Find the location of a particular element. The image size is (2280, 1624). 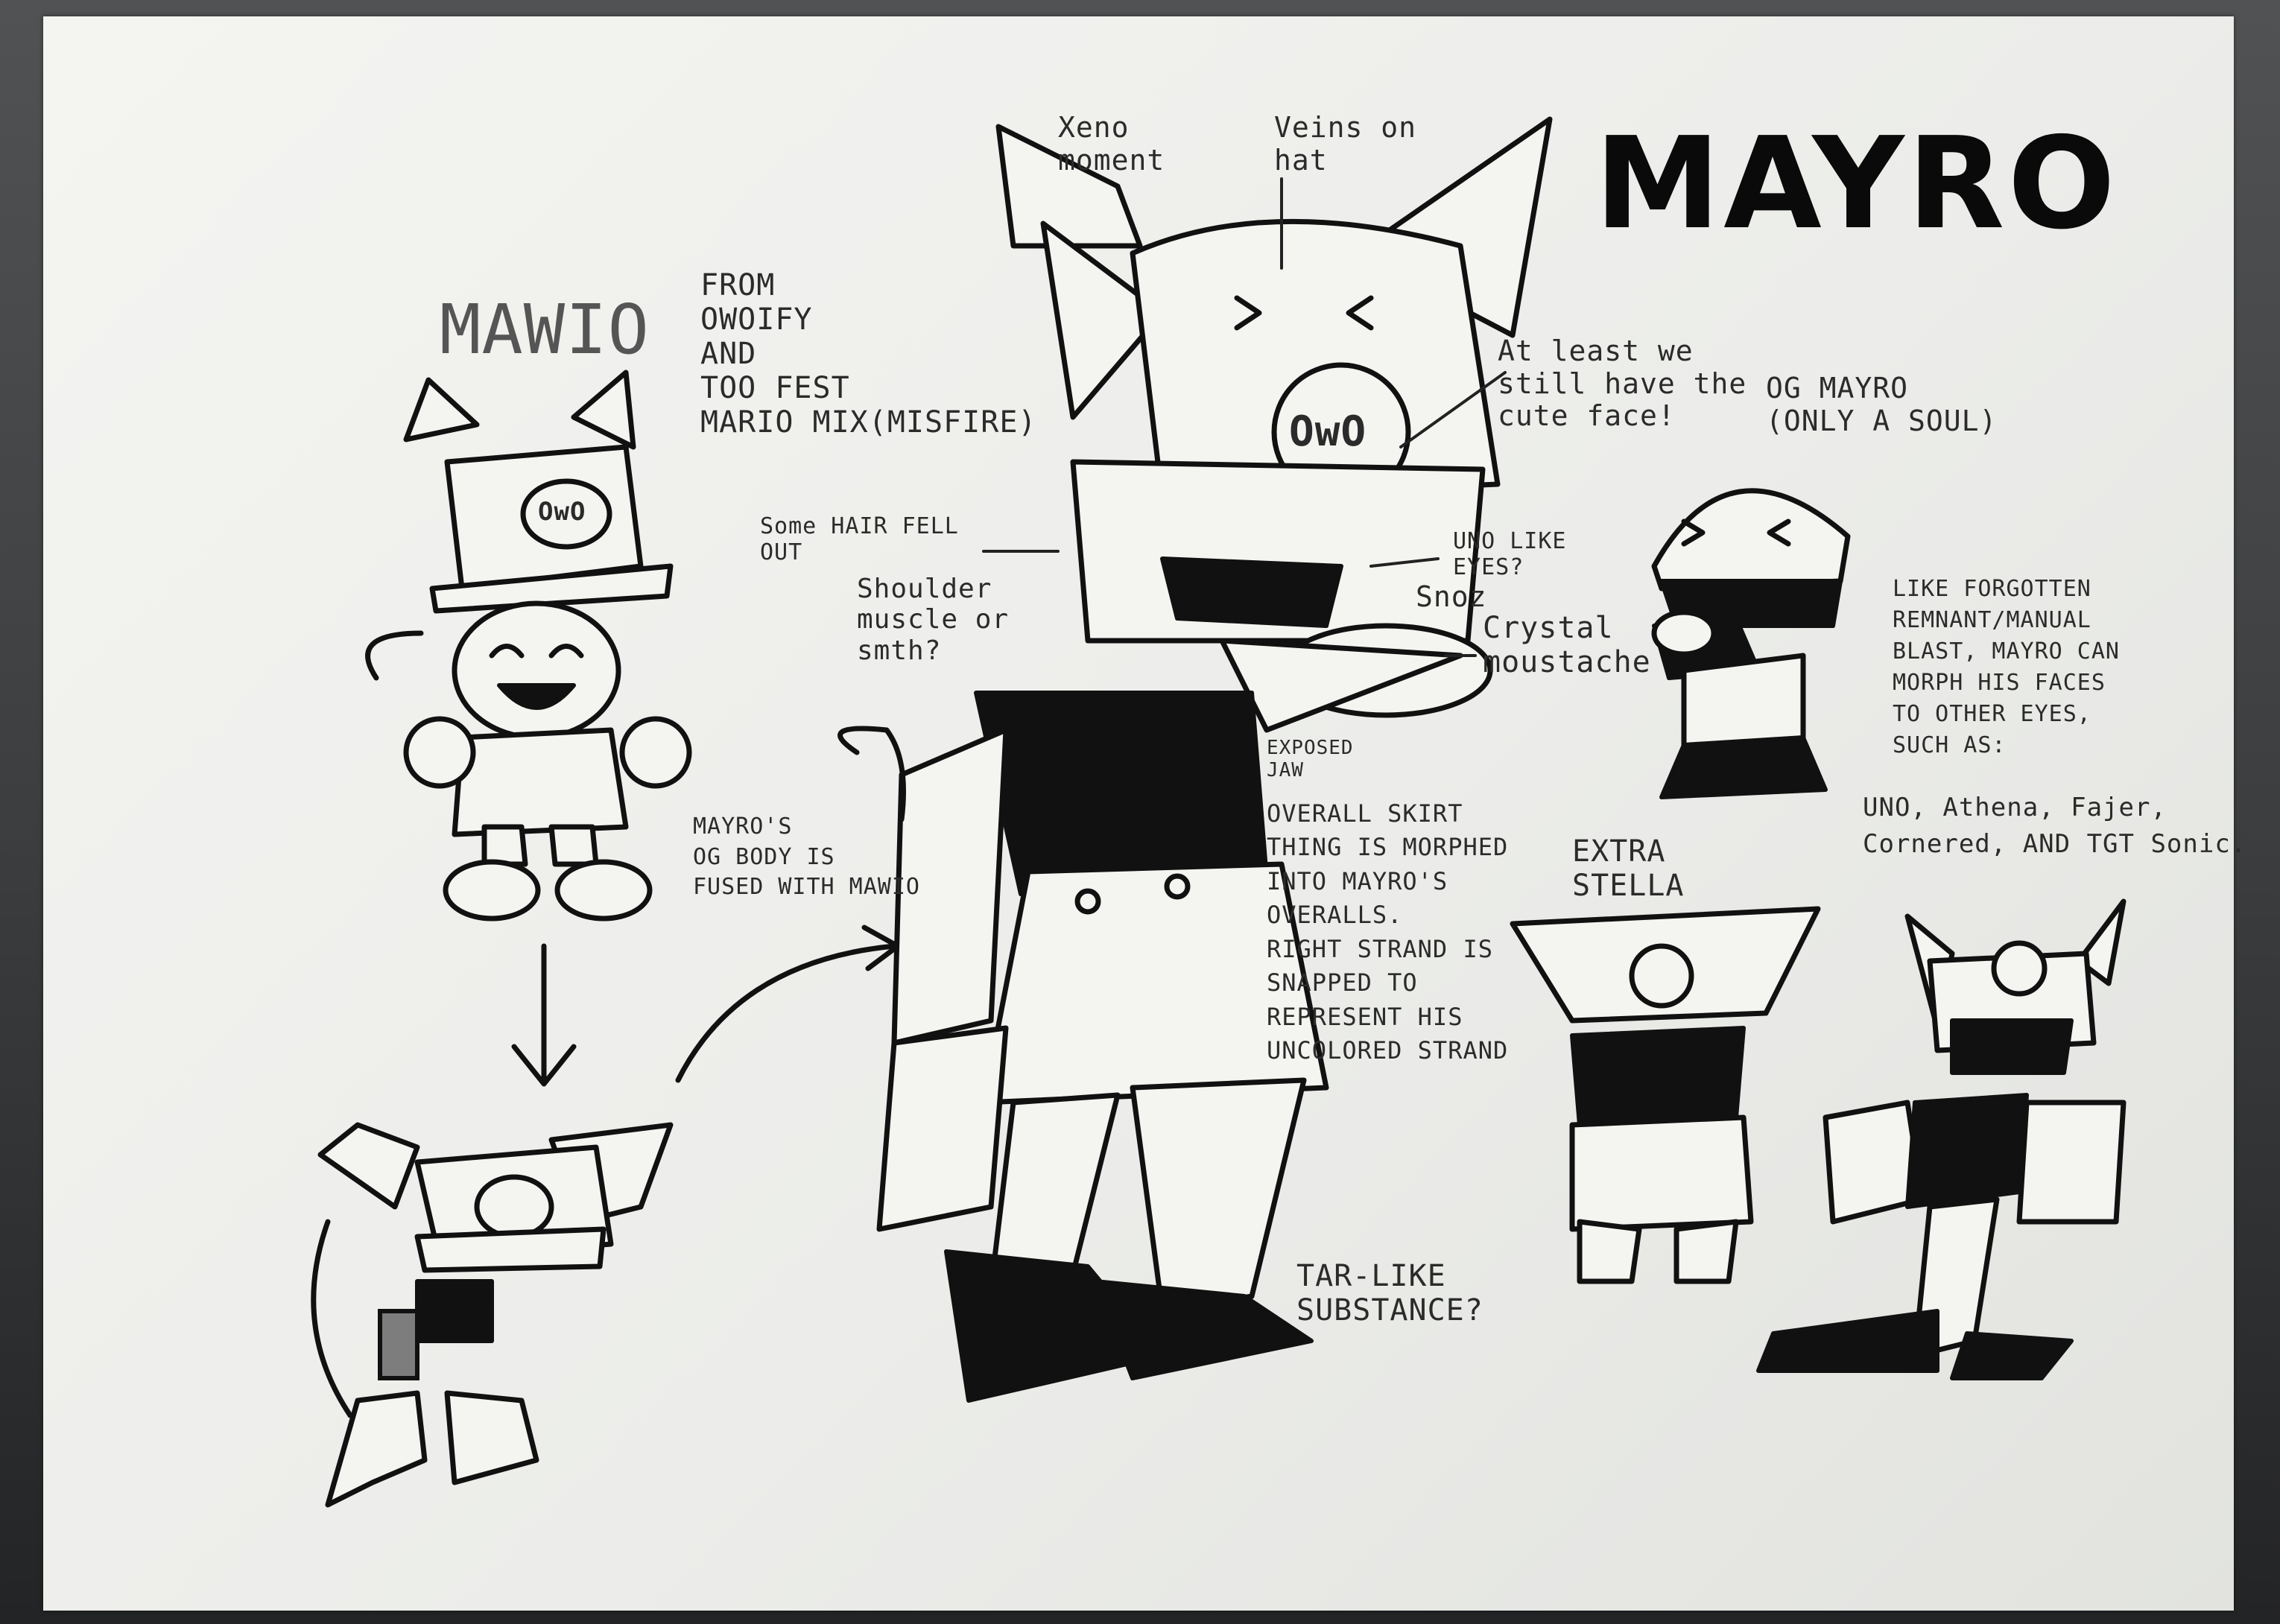

note-og-mayro: OG MAYRO (ONLY A SOUL) is located at coordinates (1882, 404).